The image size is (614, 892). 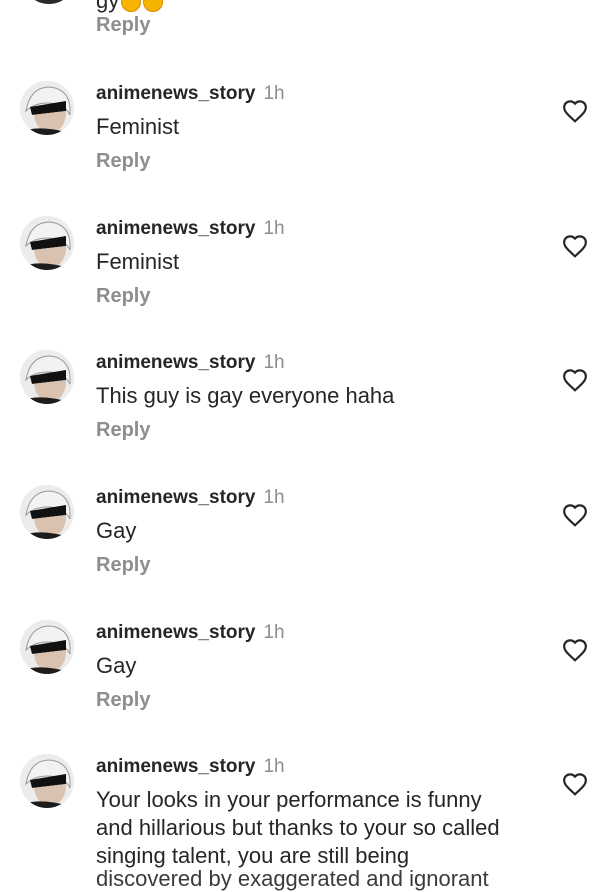 I want to click on comment-text-fragment: gy, so click(x=108, y=6).